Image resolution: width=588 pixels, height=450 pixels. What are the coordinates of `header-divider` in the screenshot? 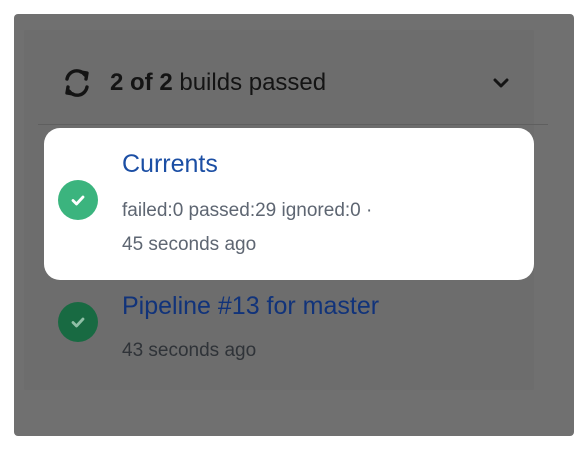 It's located at (293, 124).